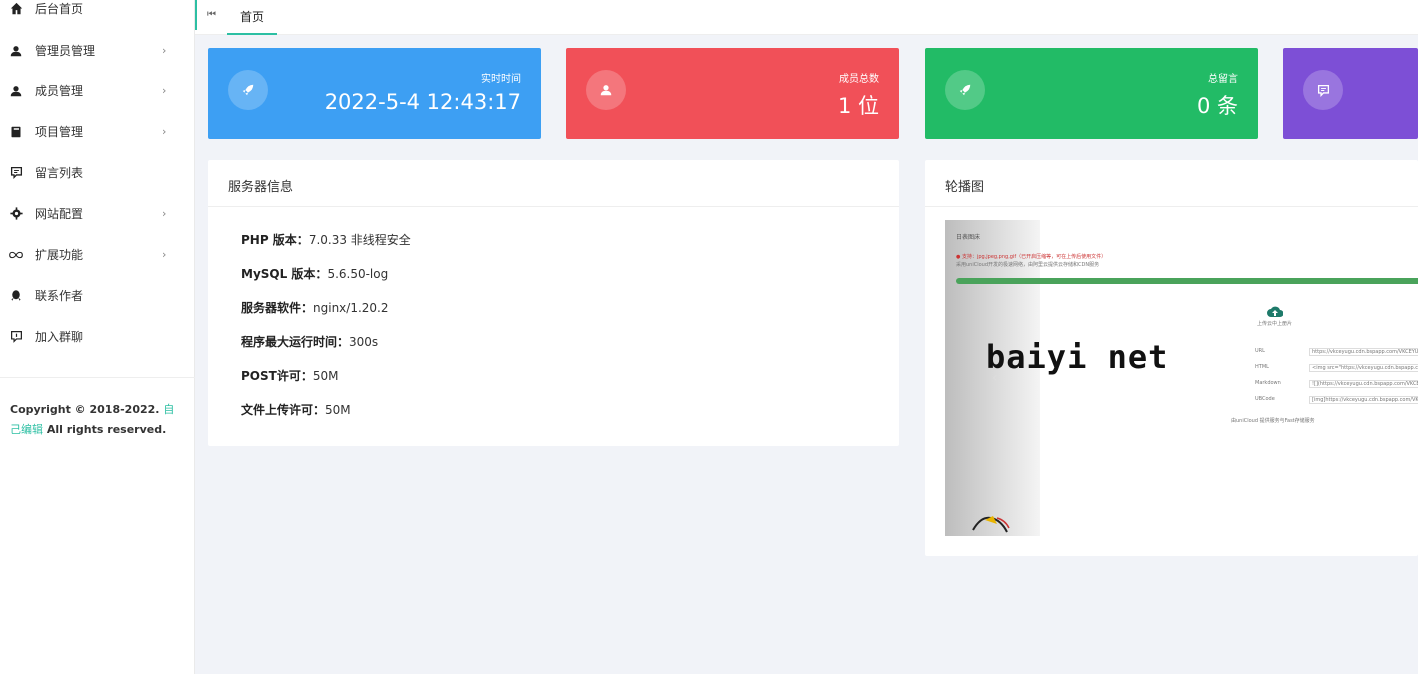 This screenshot has height=674, width=1418. What do you see at coordinates (295, 342) in the screenshot?
I see `server-info-label: 程序最大运行时间：` at bounding box center [295, 342].